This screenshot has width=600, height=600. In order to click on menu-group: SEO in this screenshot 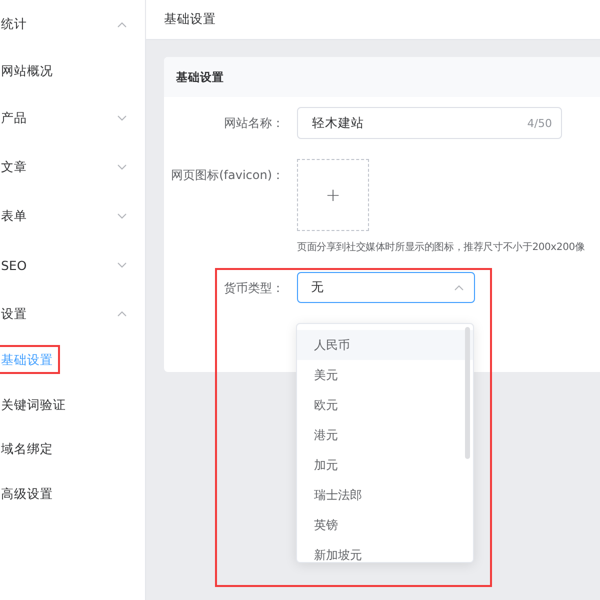, I will do `click(72, 265)`.